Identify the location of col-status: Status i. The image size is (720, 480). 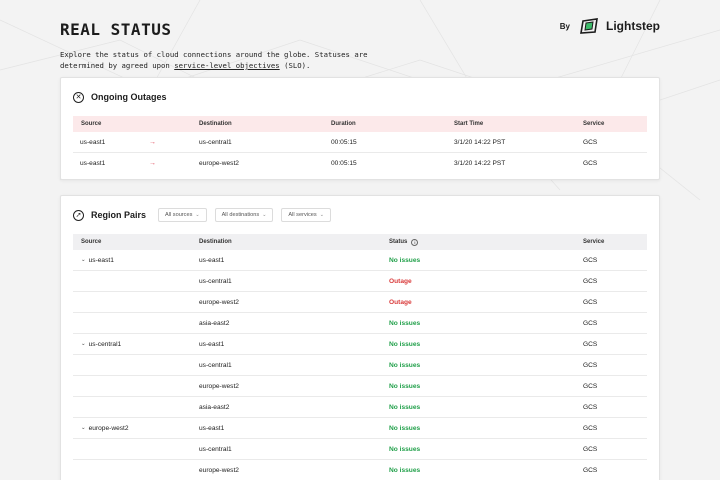
(404, 242).